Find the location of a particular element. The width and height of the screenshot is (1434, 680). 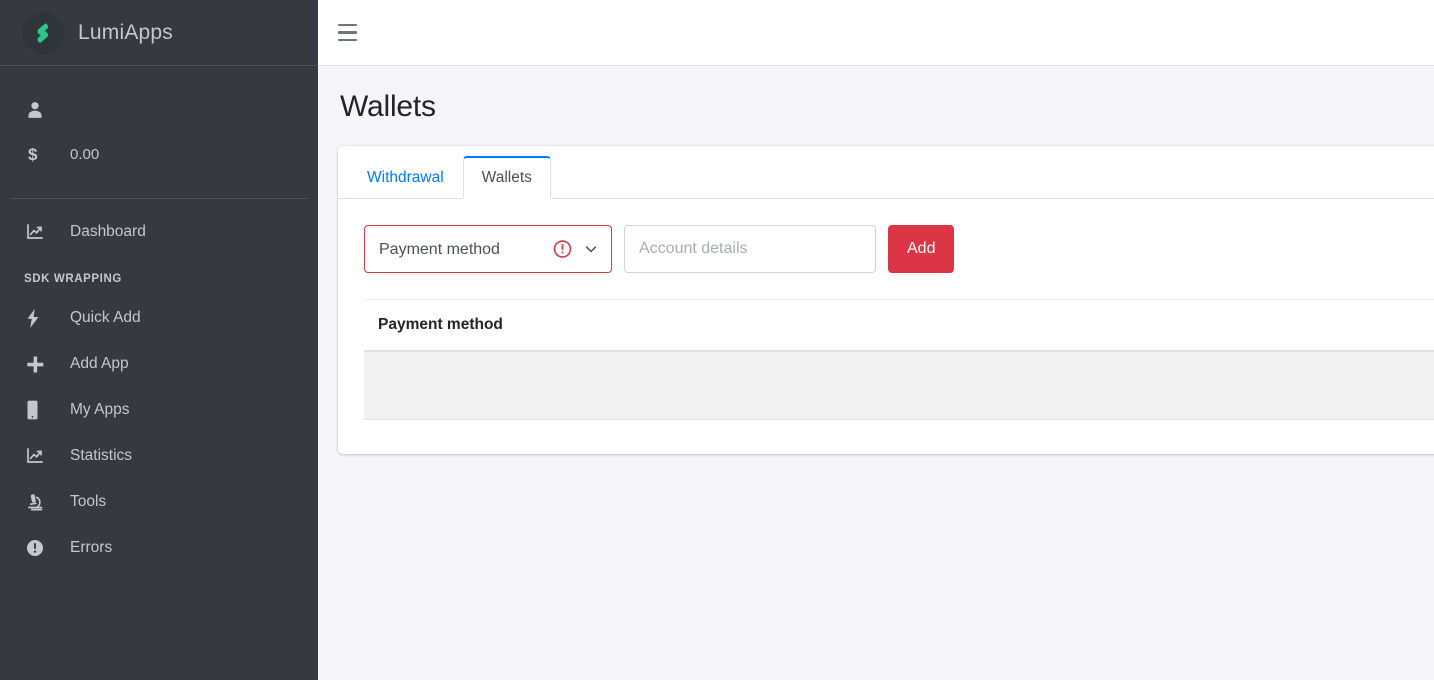

payment-method-select-wrapper: Payment method is located at coordinates (488, 249).